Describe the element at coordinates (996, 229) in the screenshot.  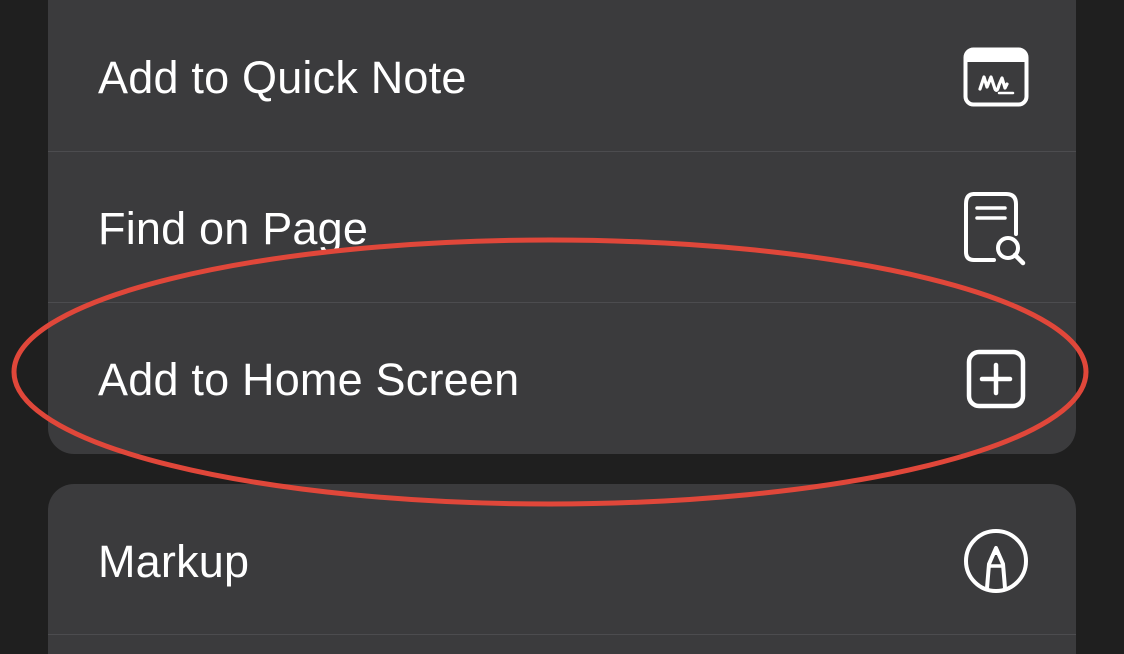
I see `find-on-page-icon` at that location.